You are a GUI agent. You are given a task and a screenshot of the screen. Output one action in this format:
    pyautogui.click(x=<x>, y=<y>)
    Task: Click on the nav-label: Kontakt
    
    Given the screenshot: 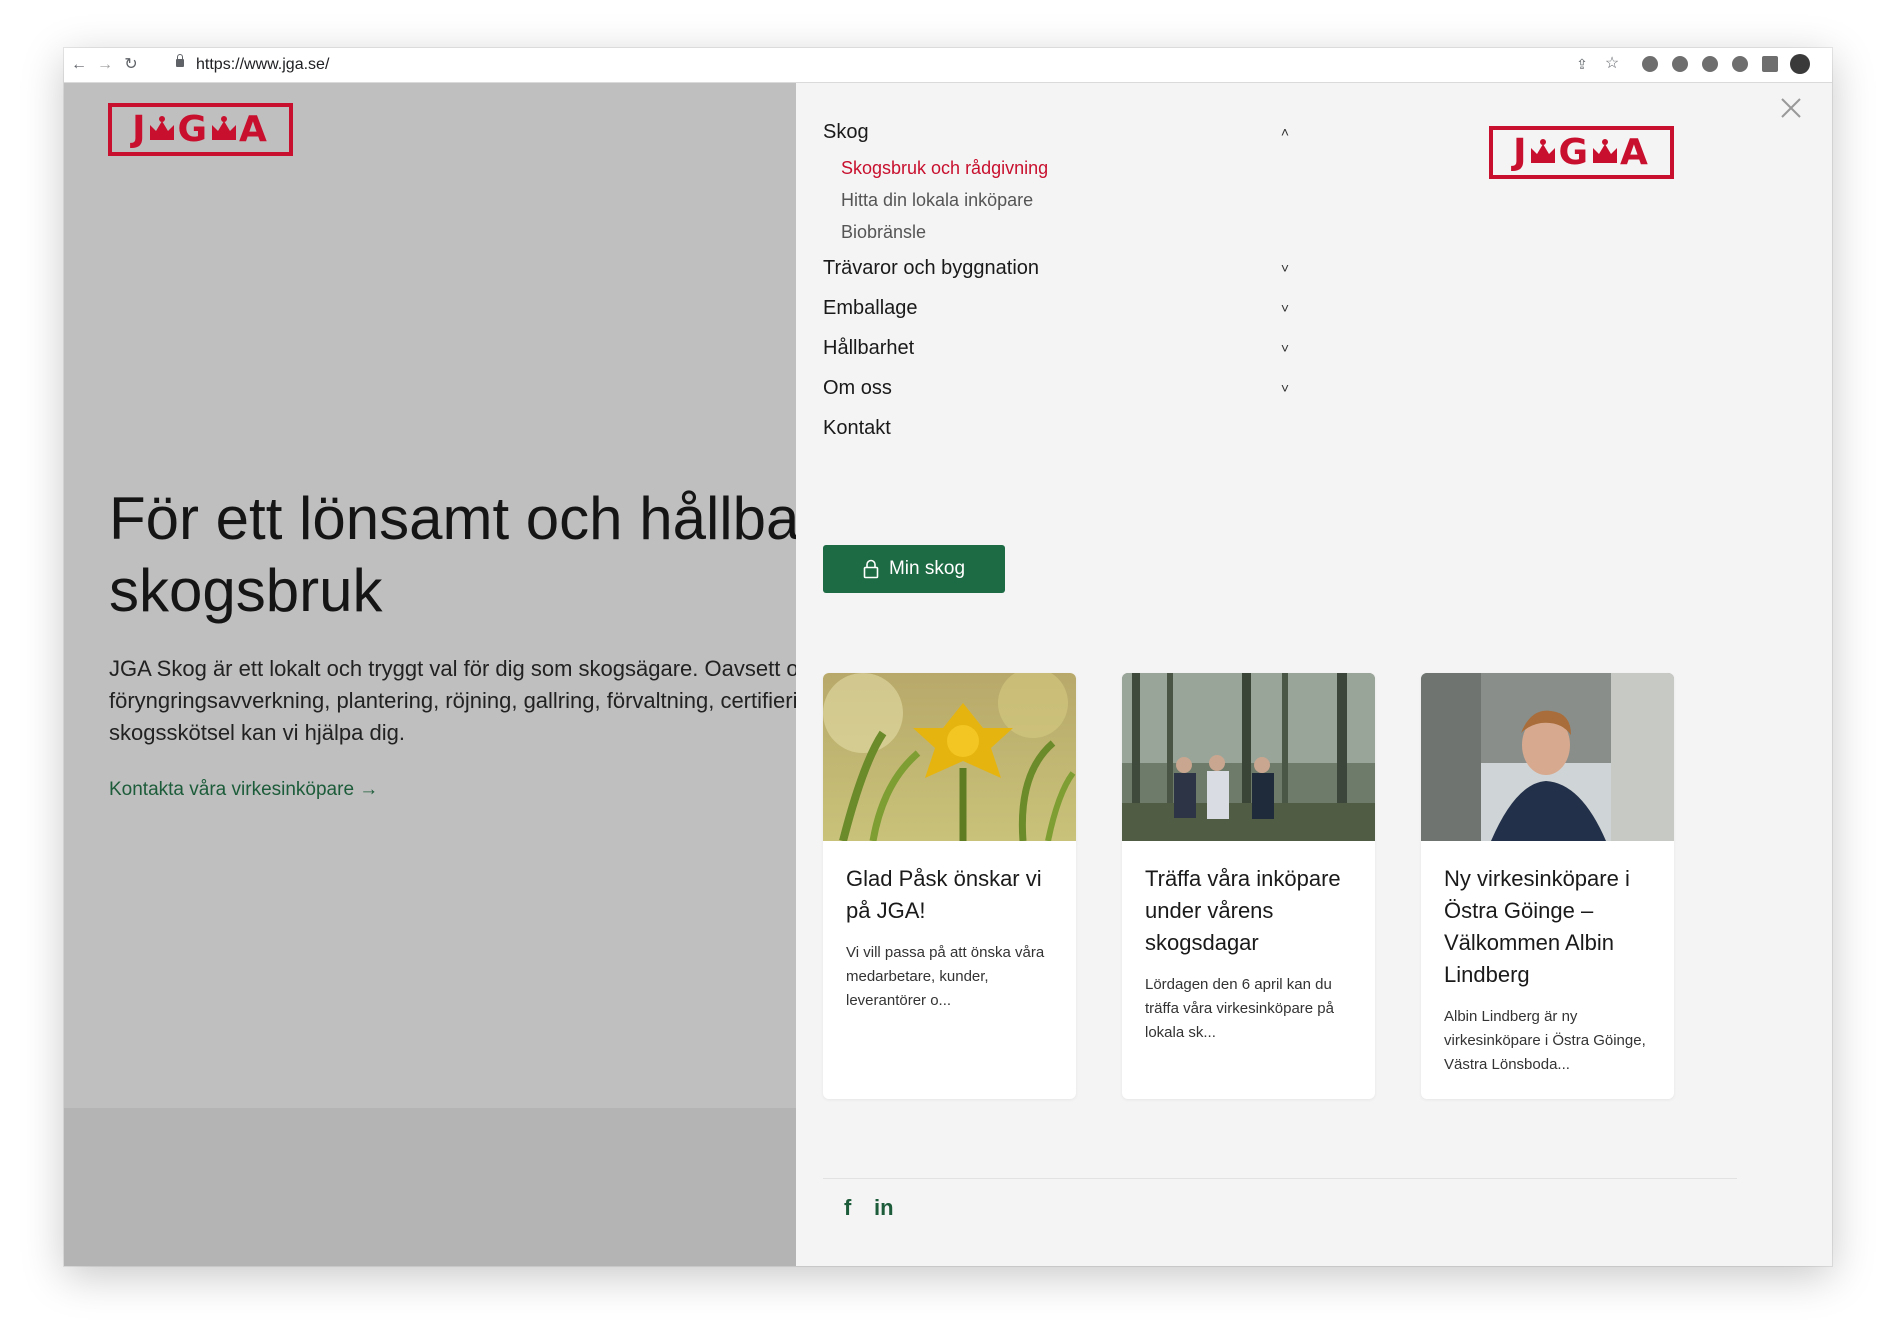 What is the action you would take?
    pyautogui.click(x=857, y=427)
    